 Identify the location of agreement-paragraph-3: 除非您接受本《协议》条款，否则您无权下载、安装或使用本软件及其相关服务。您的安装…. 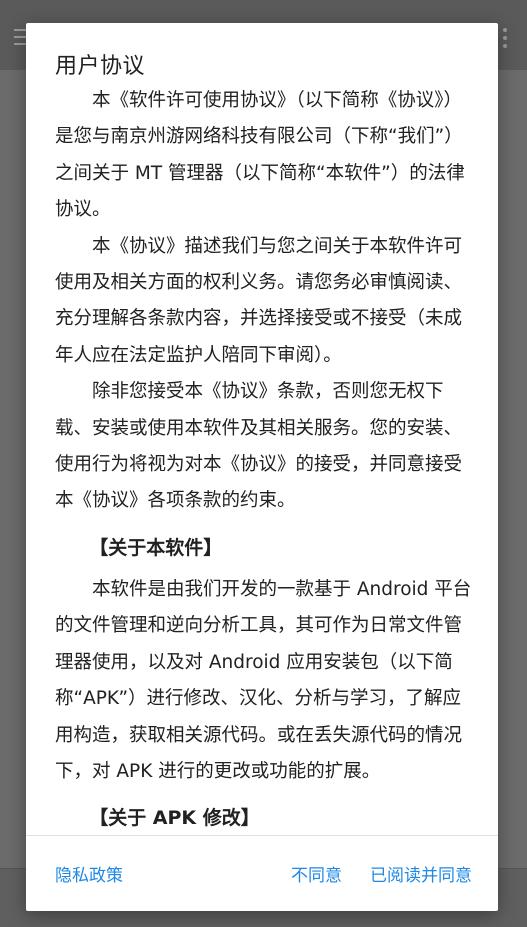
(259, 446).